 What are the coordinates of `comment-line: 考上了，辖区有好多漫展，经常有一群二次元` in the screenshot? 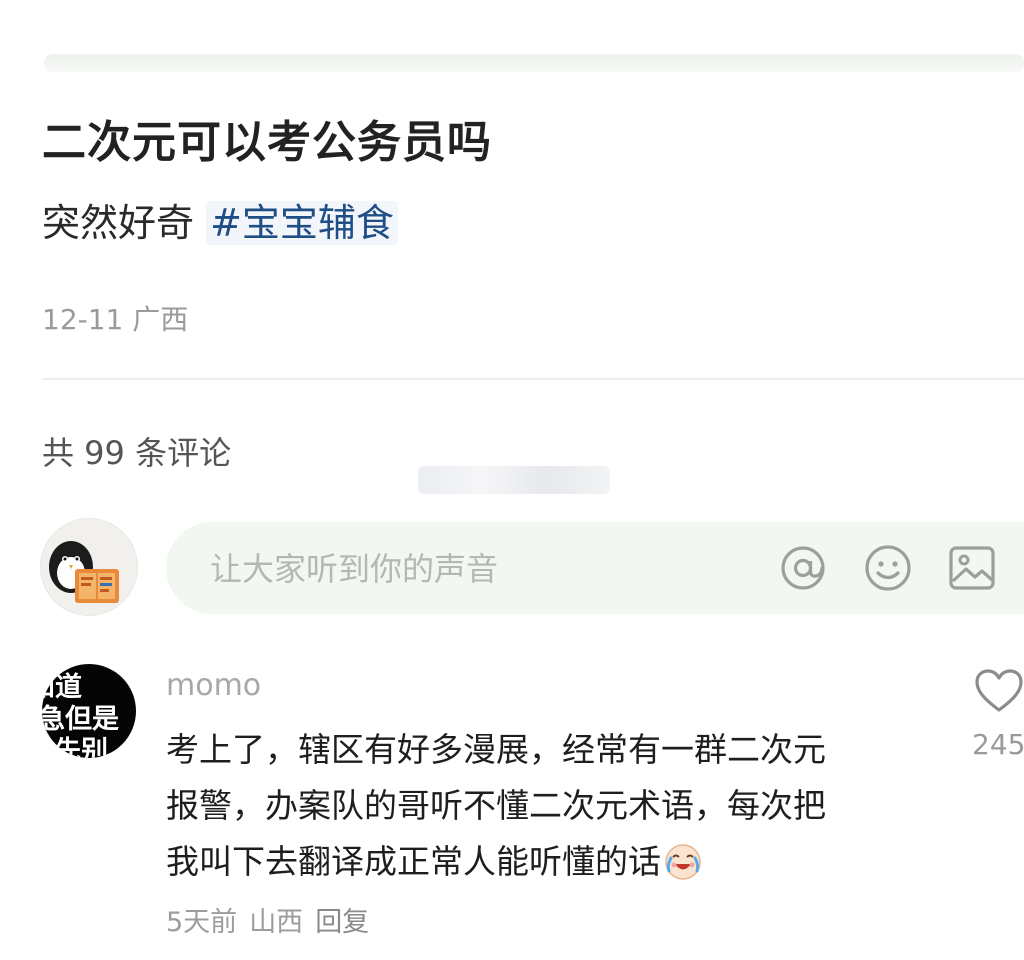 It's located at (496, 749).